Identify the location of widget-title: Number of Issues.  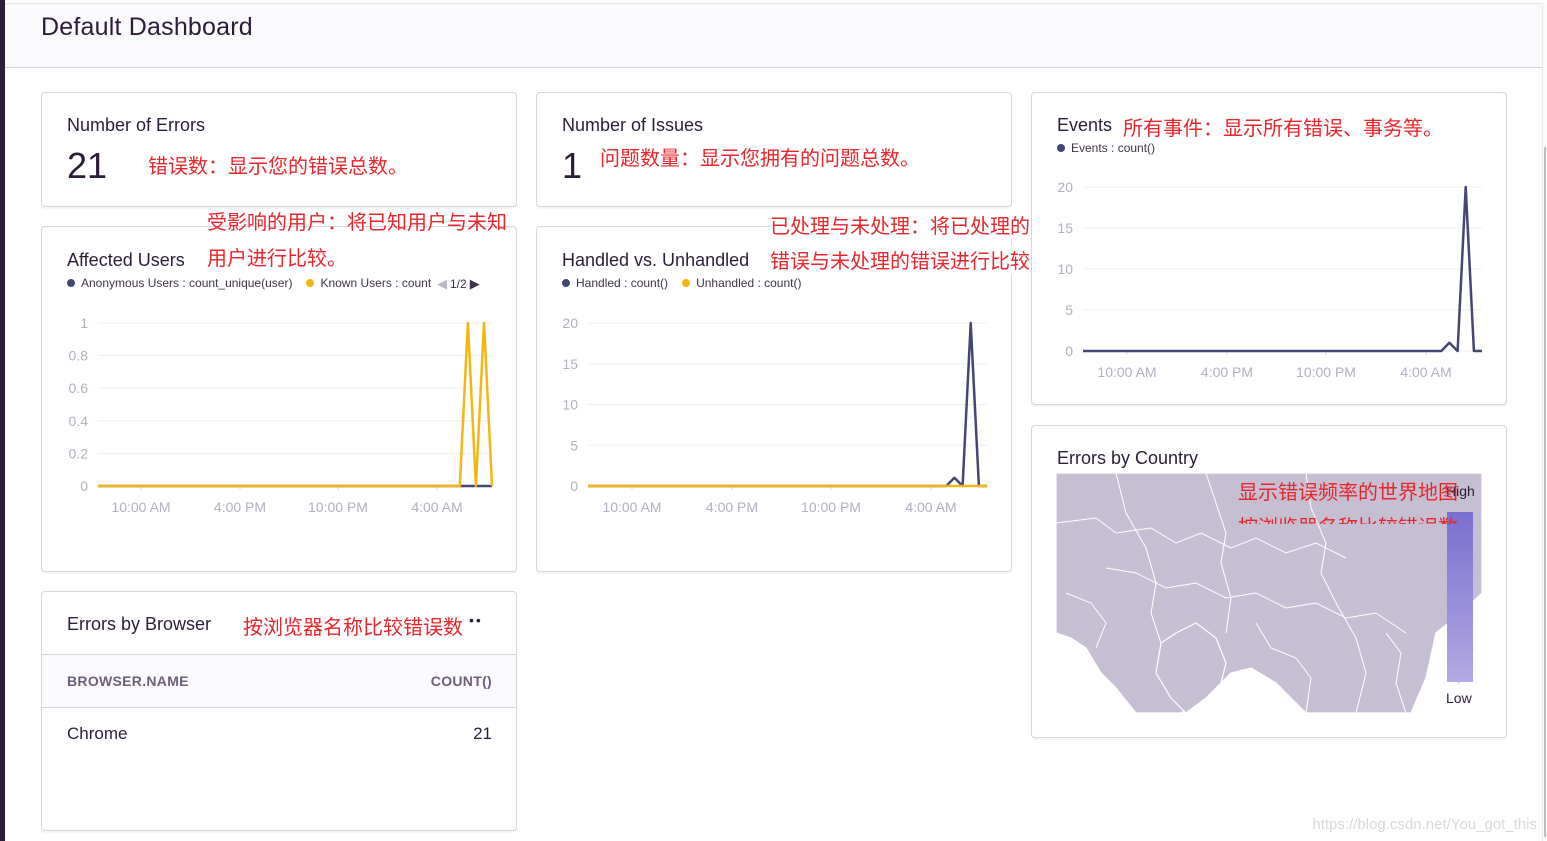
(633, 125).